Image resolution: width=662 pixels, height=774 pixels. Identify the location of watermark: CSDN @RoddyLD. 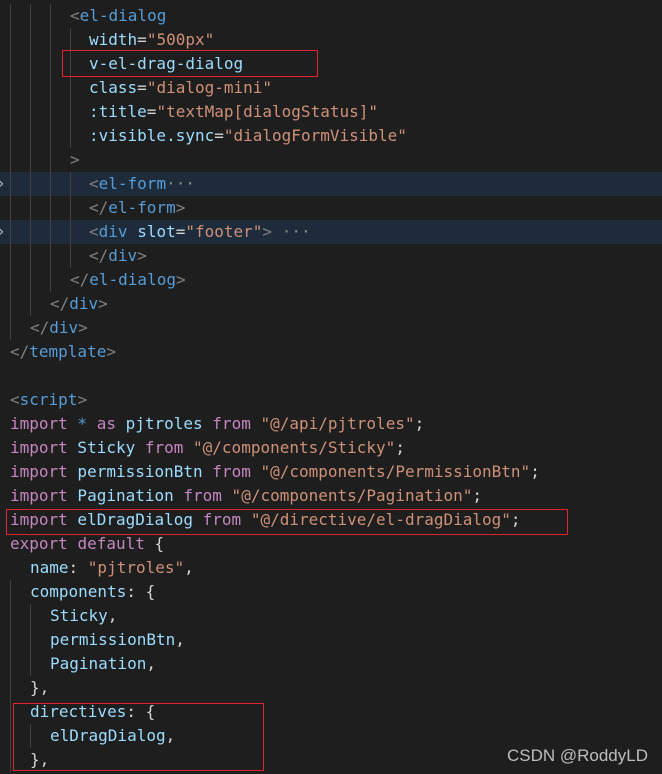
(577, 755).